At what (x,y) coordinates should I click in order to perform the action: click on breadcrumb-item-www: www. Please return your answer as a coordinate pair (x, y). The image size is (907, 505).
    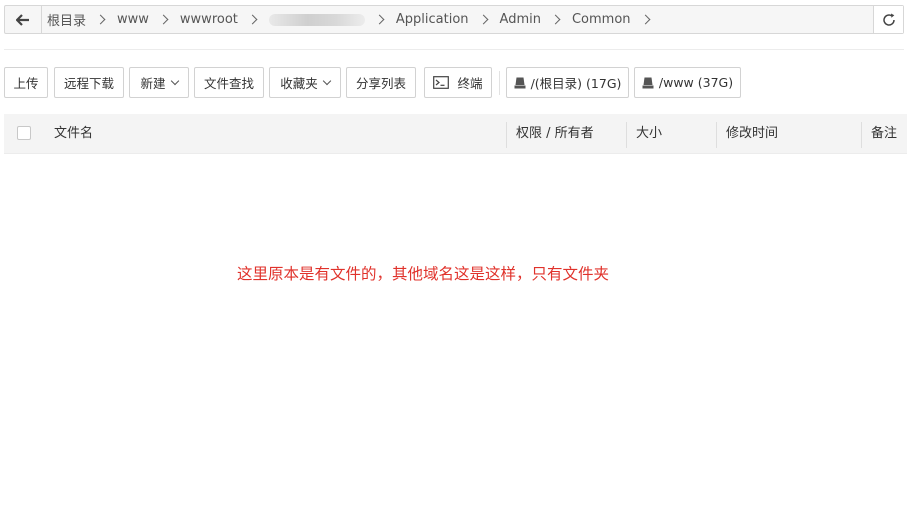
    Looking at the image, I should click on (133, 19).